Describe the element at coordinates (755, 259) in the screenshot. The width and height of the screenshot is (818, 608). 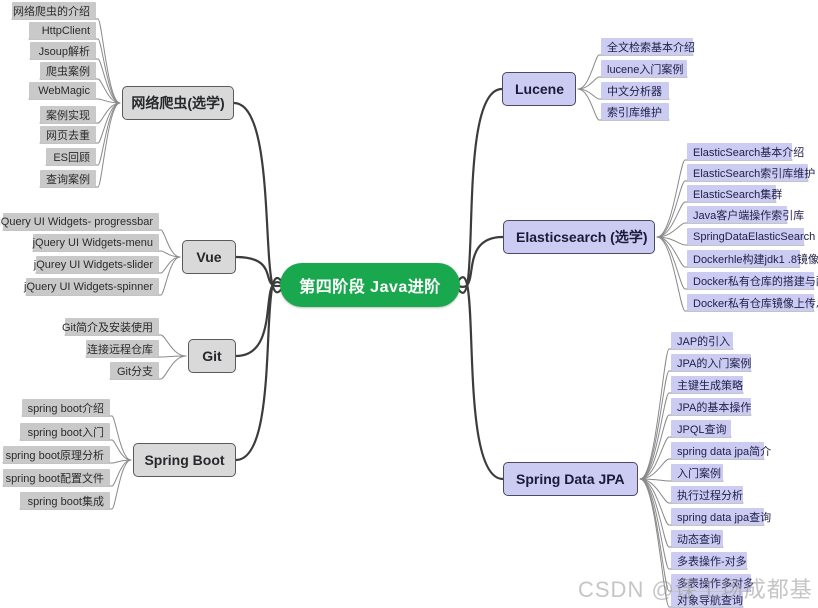
I see `node-label: Dockerhle构建jdk1 .8镜像` at that location.